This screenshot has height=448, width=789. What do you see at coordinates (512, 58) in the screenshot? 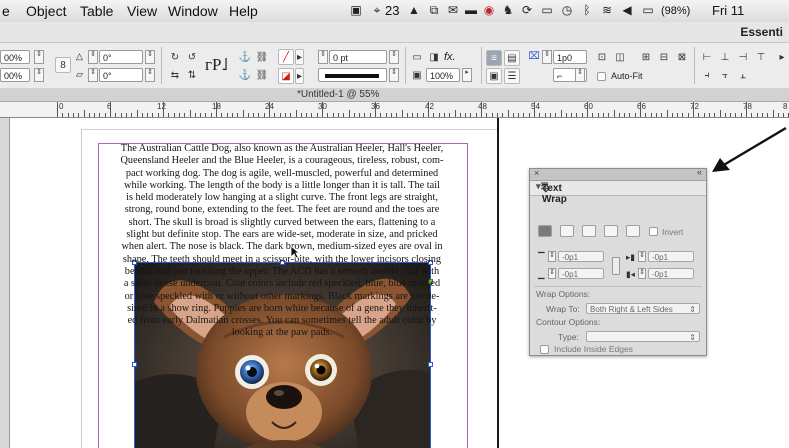
I see `wrap-shape-button: ▤` at bounding box center [512, 58].